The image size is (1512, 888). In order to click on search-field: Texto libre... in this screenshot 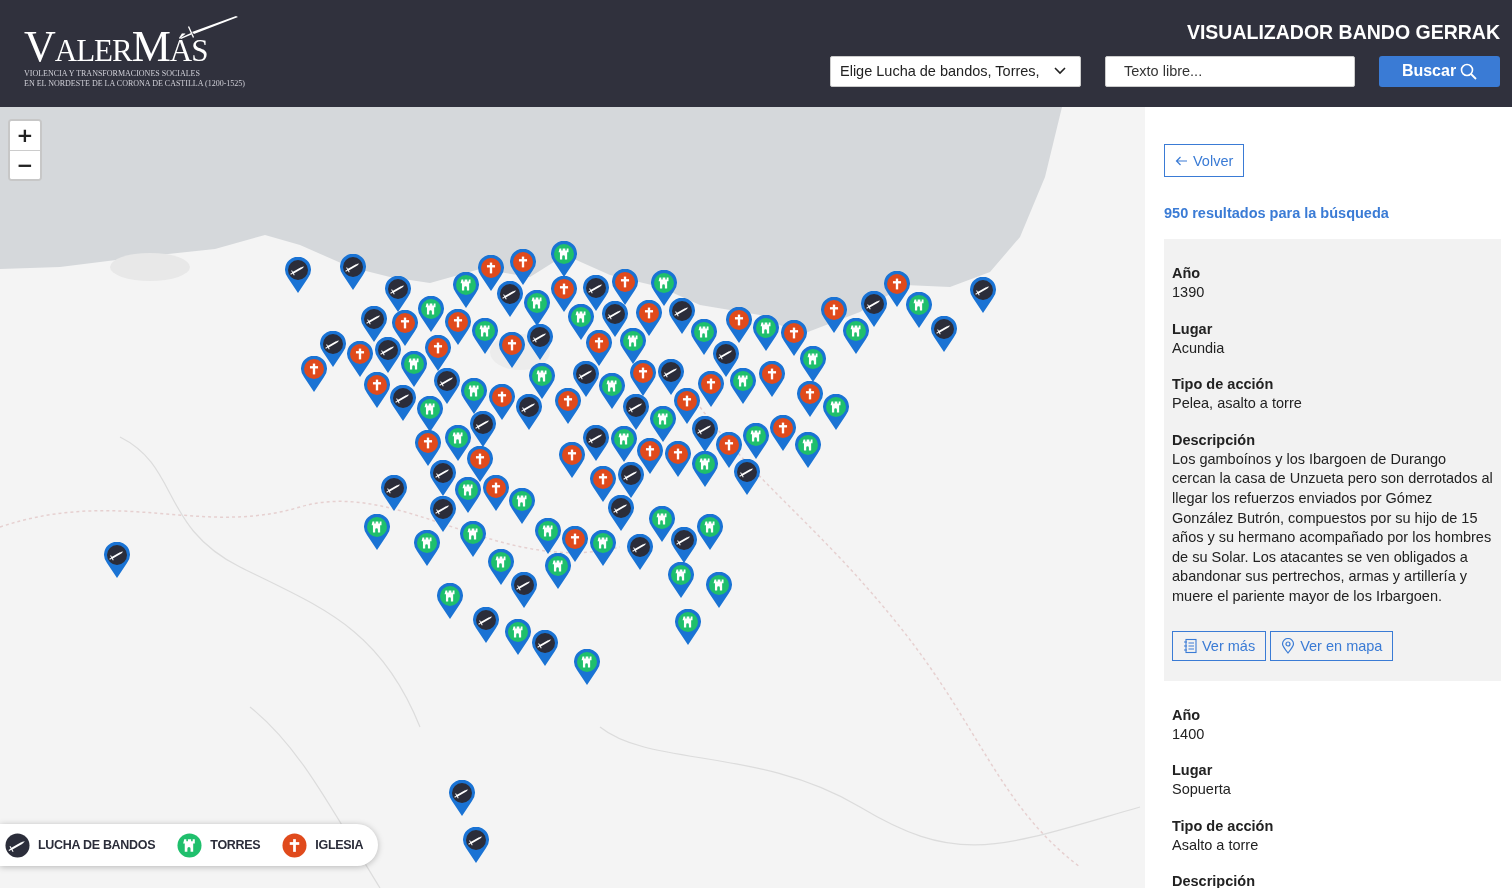, I will do `click(1230, 71)`.